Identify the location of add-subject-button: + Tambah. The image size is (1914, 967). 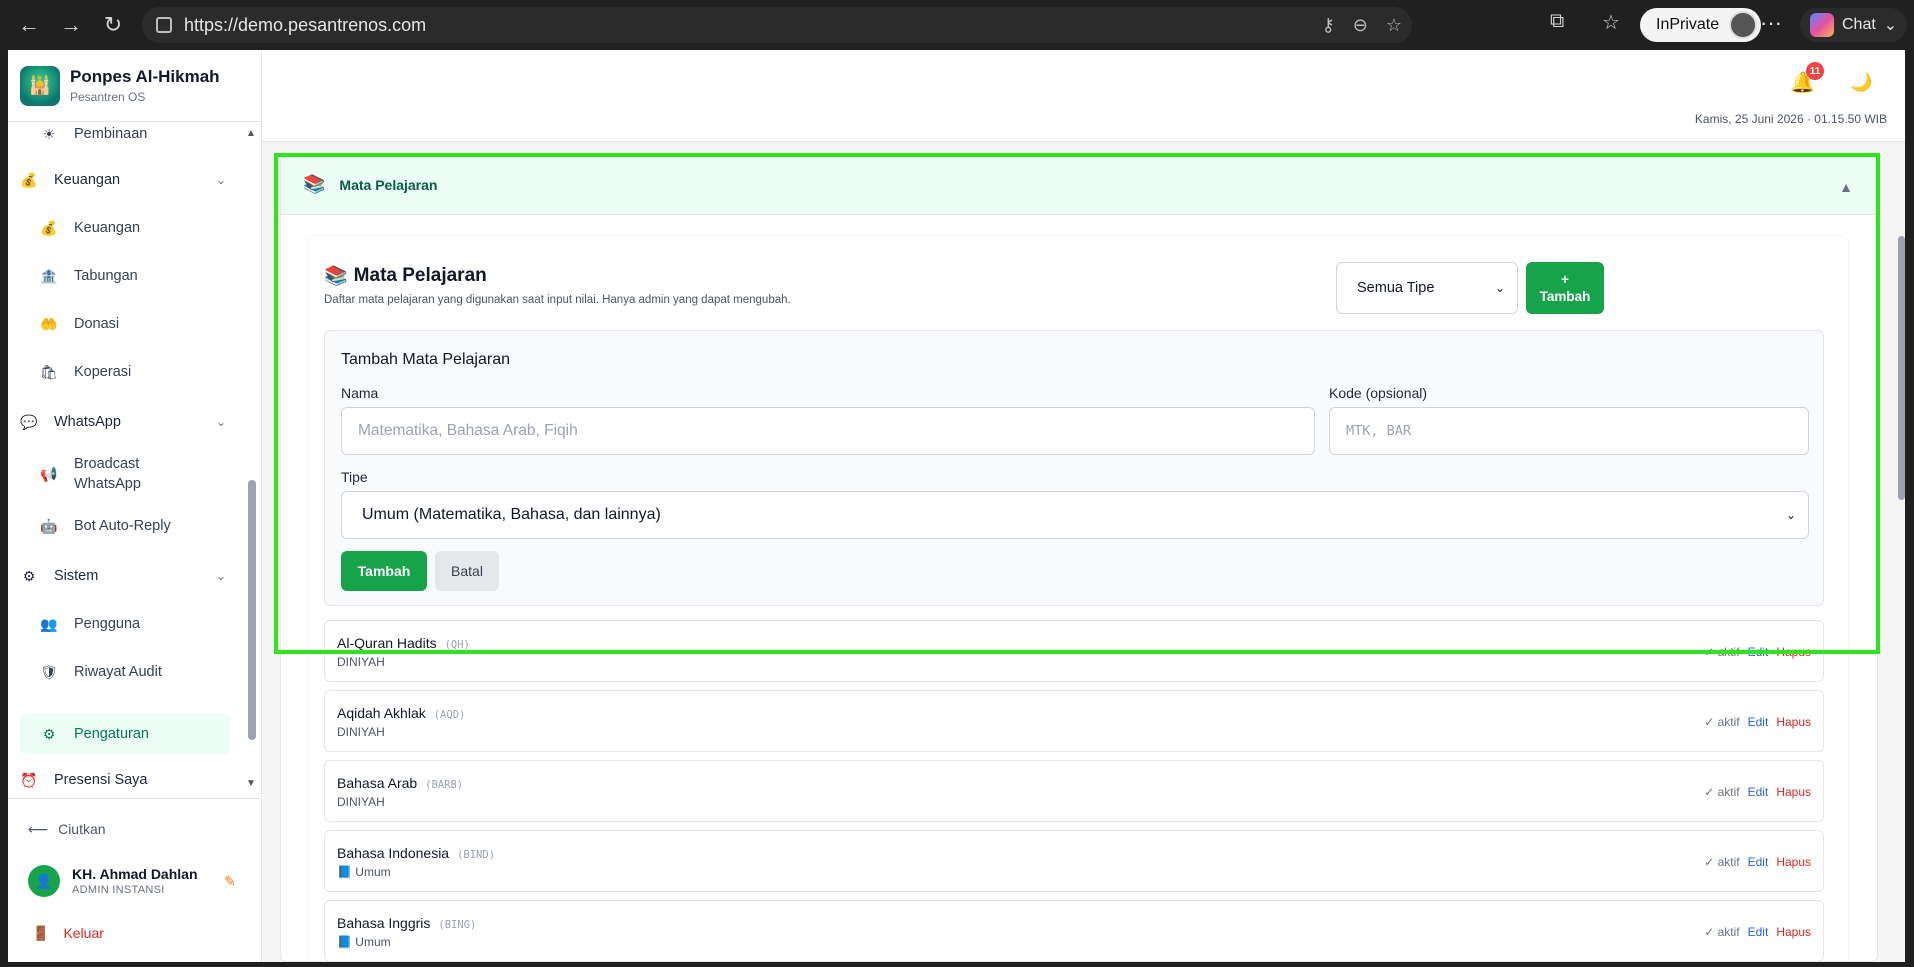
(1565, 288).